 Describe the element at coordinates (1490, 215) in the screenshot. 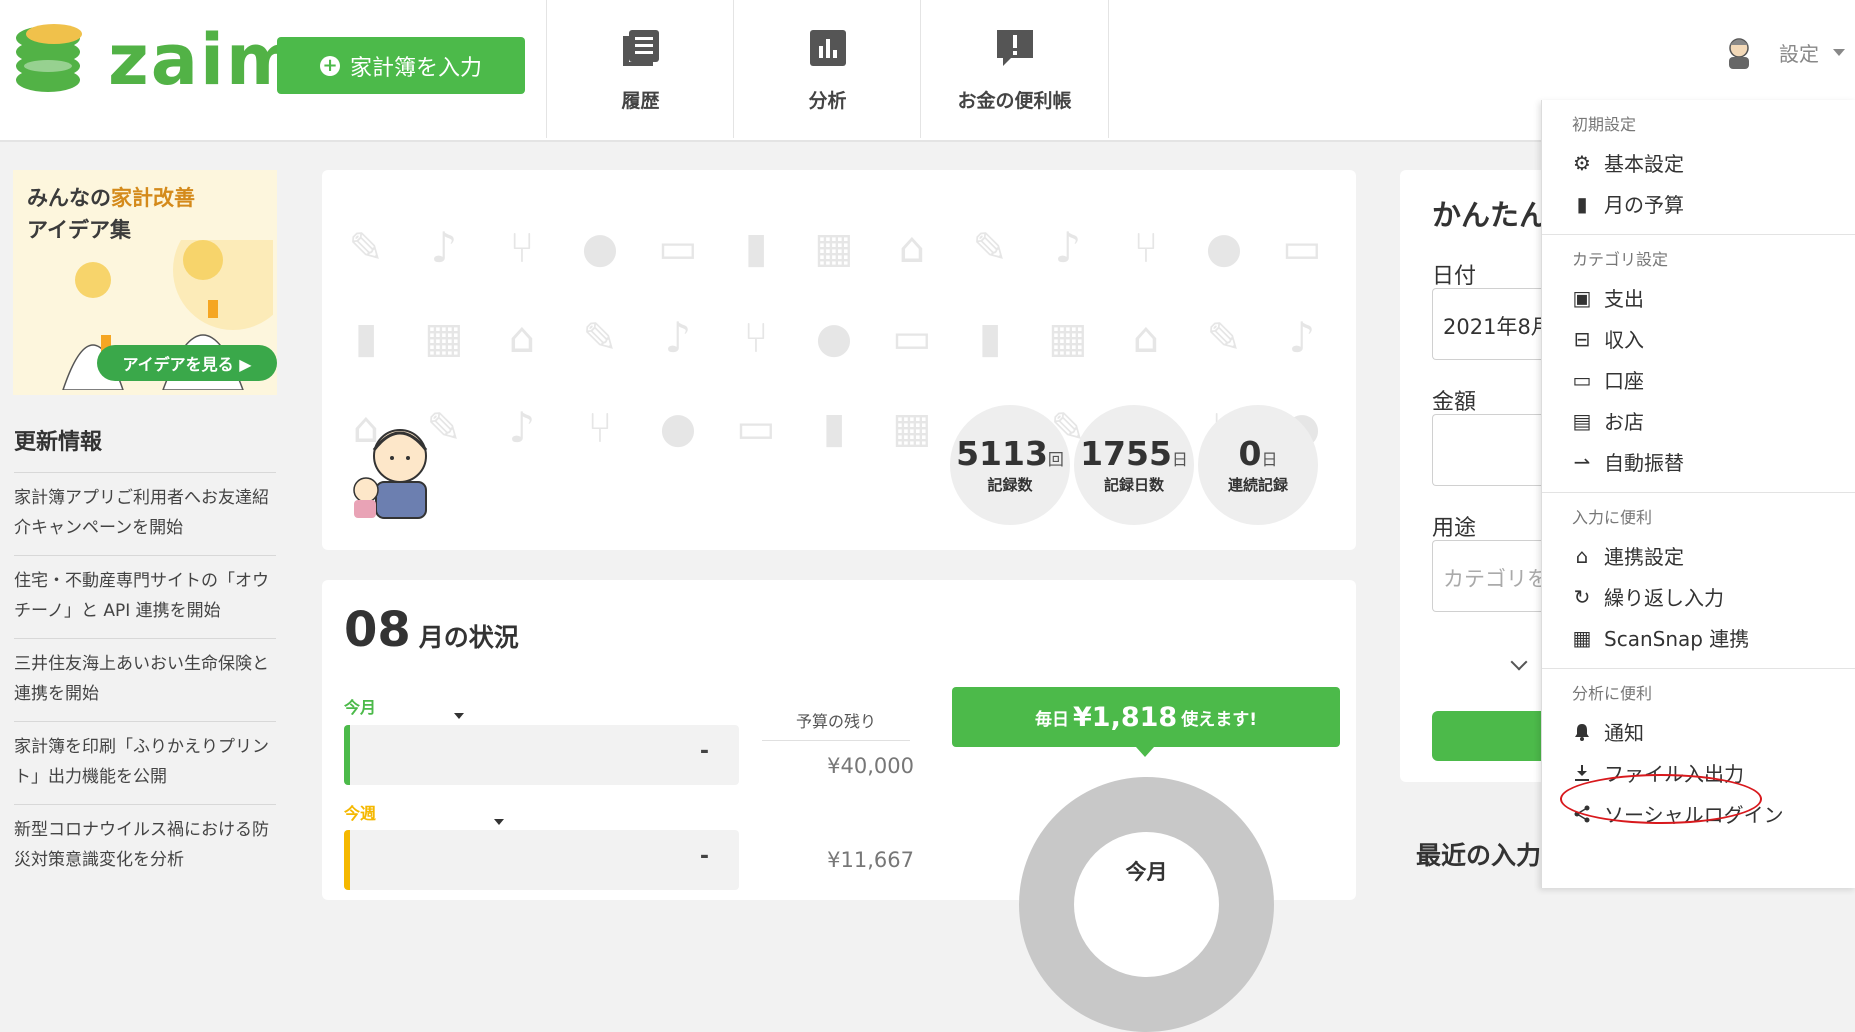

I see `quick-input-title: かんたん` at that location.